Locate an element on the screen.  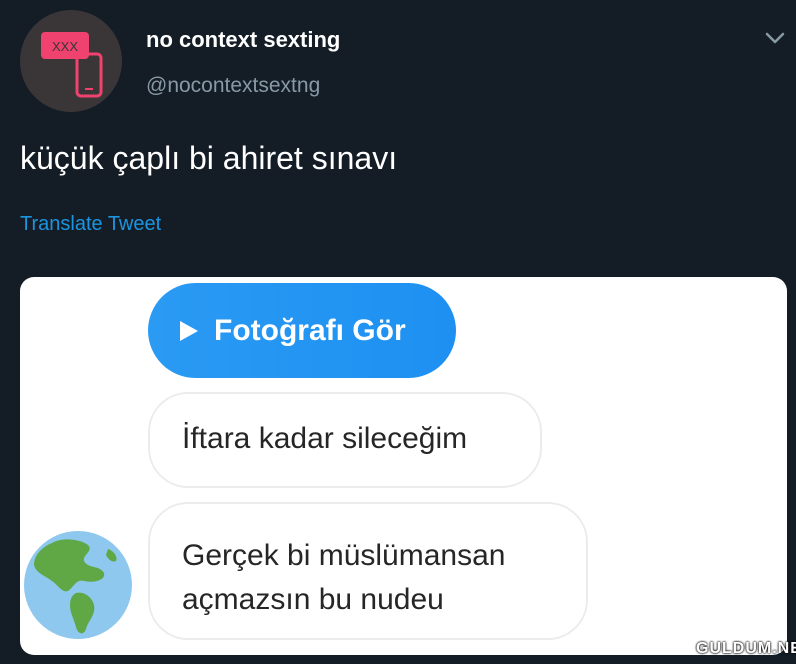
view-photo-button: Fotoğrafı Gör is located at coordinates (302, 330).